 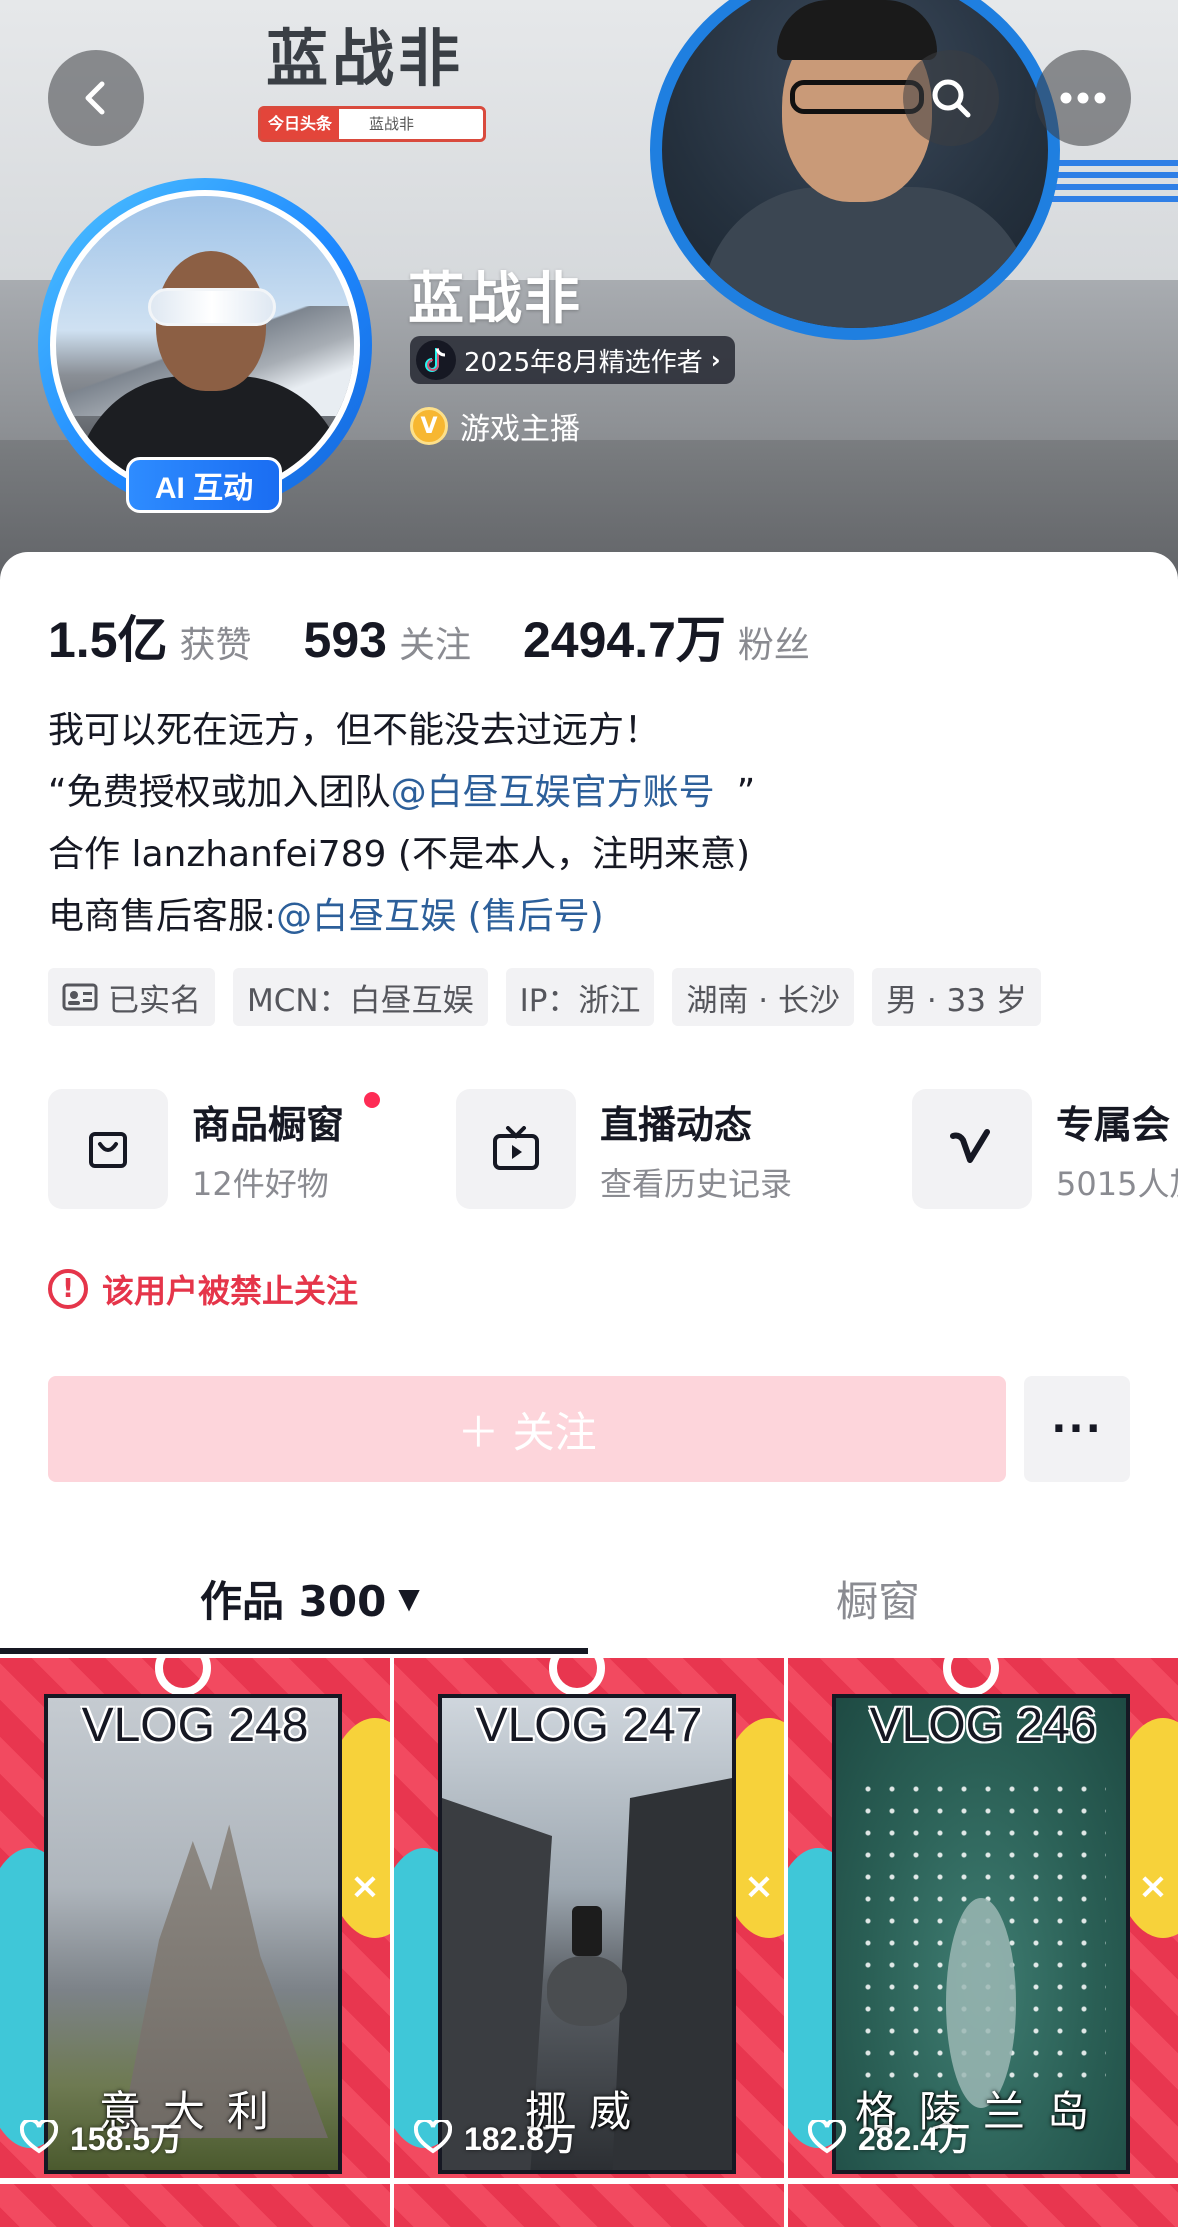 What do you see at coordinates (855, 170) in the screenshot?
I see `banner-portrait` at bounding box center [855, 170].